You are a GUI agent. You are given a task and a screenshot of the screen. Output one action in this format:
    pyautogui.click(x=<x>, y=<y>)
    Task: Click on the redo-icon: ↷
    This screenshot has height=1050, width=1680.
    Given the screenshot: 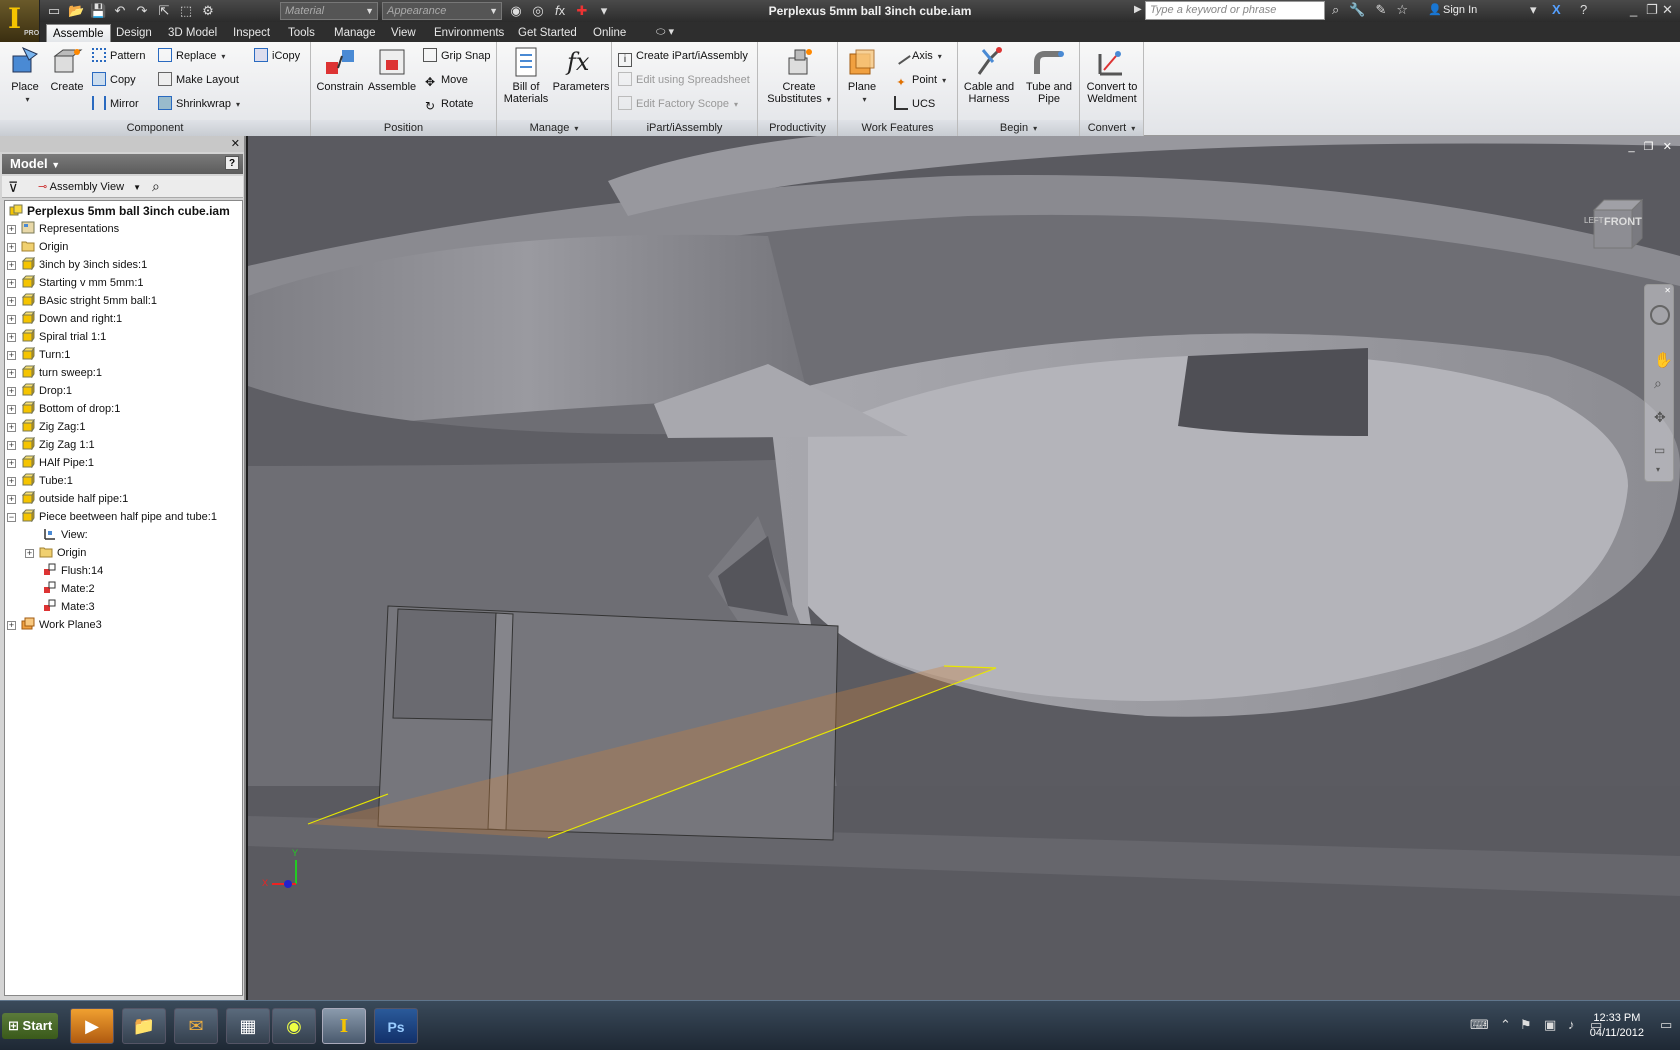 What is the action you would take?
    pyautogui.click(x=142, y=11)
    